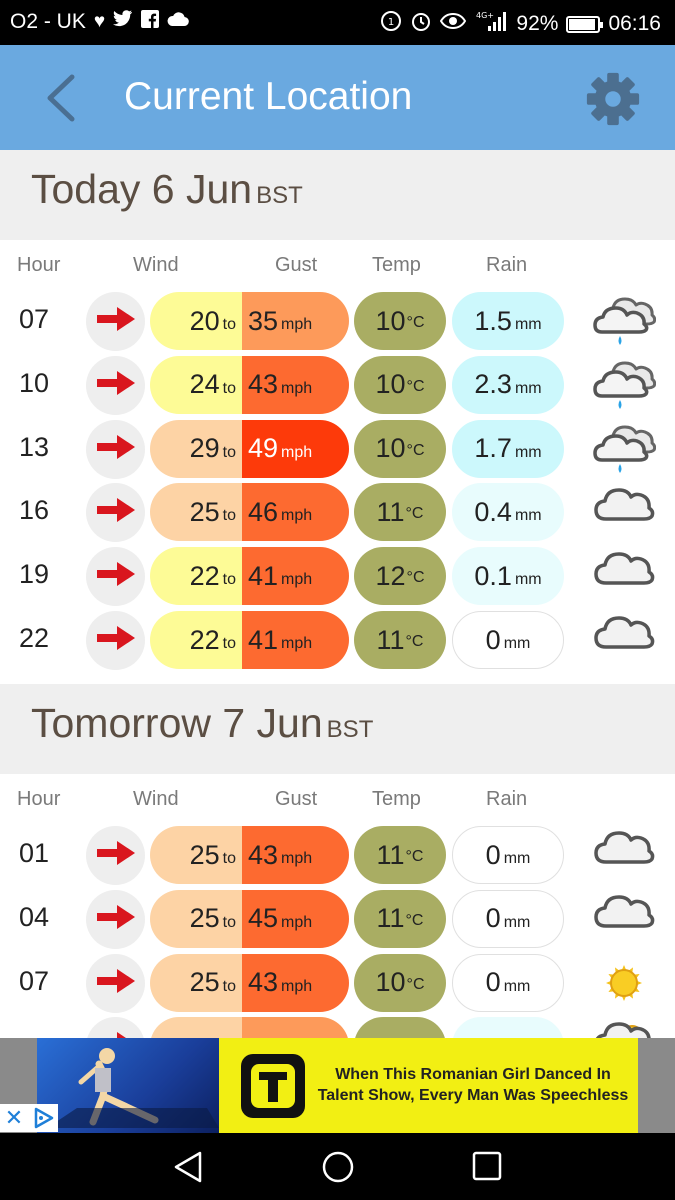 The width and height of the screenshot is (675, 1200). I want to click on wind-value: 20, so click(204, 320).